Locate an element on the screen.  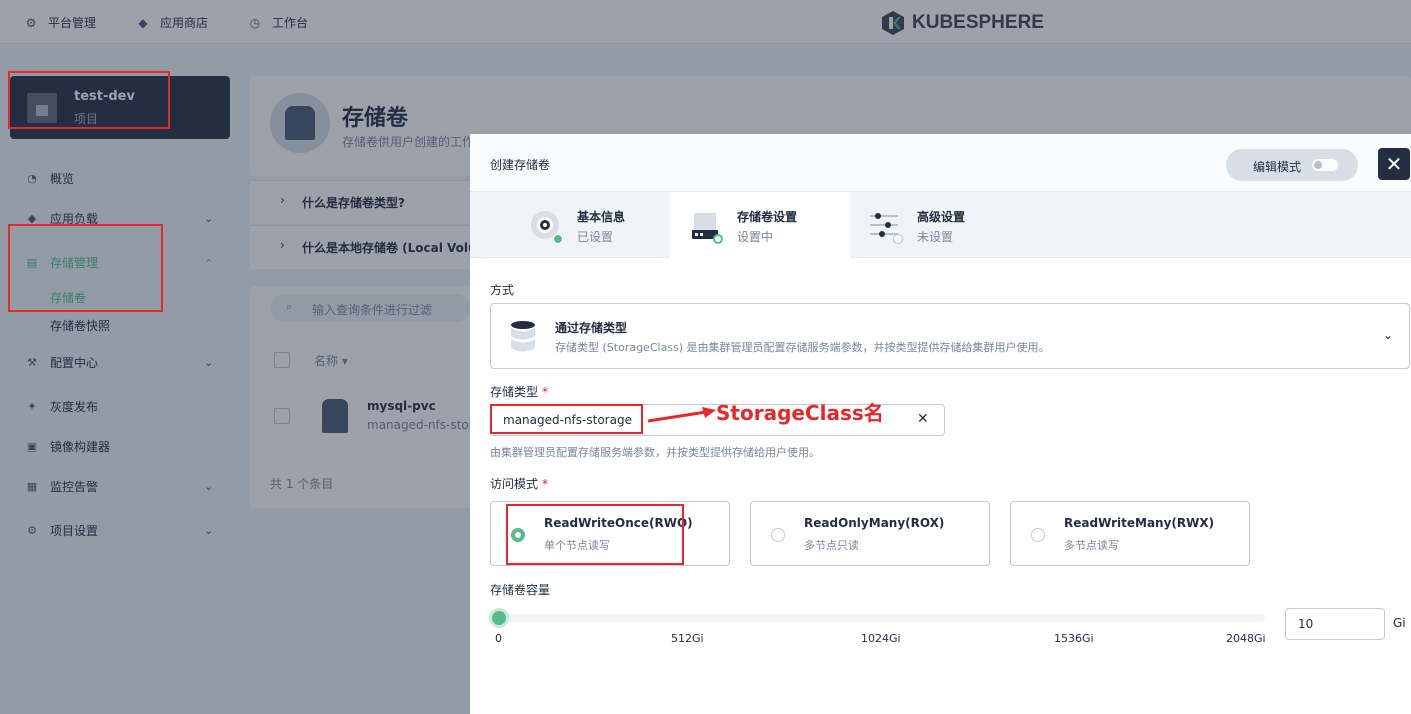
toggle-switch-icon is located at coordinates (1325, 165).